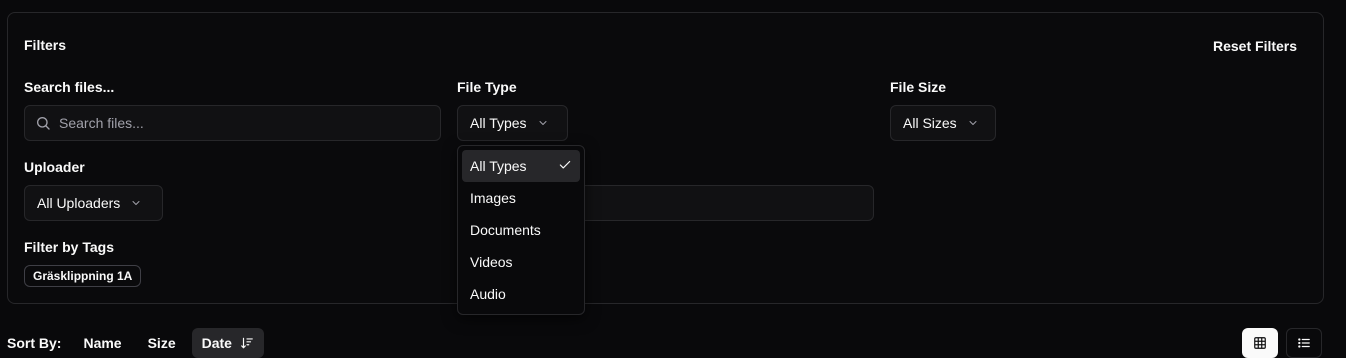 This screenshot has height=358, width=1346. Describe the element at coordinates (487, 87) in the screenshot. I see `file-type-label: File Type` at that location.